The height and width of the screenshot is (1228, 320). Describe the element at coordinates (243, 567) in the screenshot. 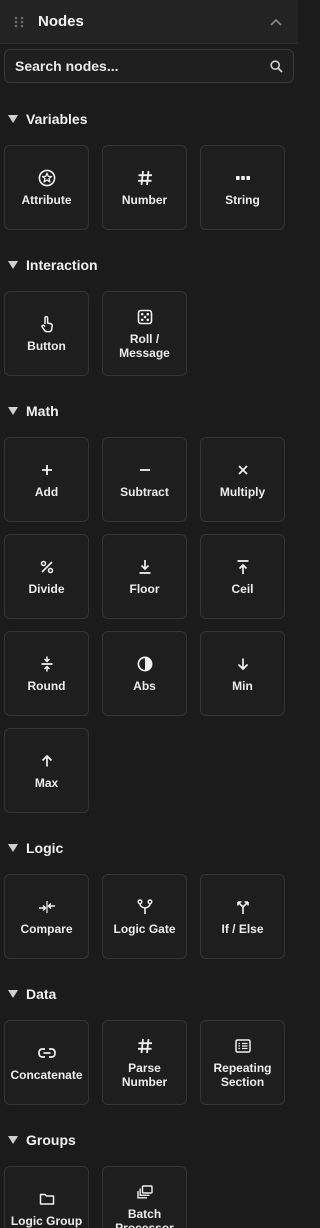

I see `ceil-icon` at that location.